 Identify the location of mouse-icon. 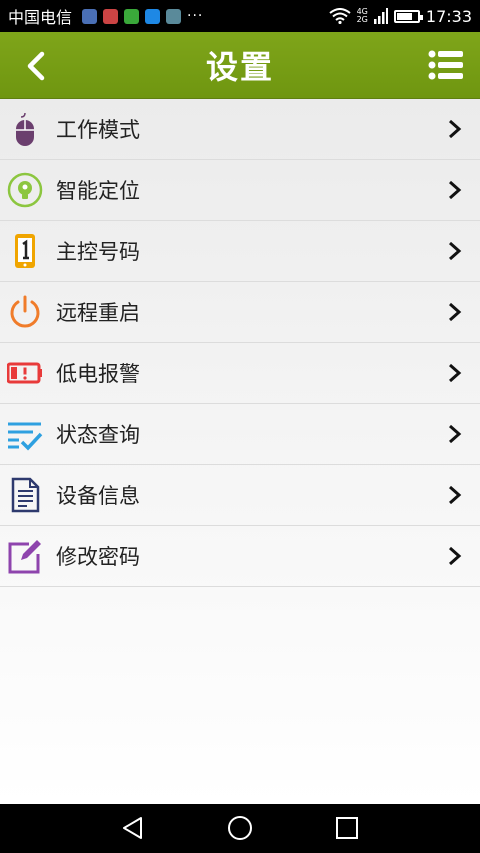
(25, 129).